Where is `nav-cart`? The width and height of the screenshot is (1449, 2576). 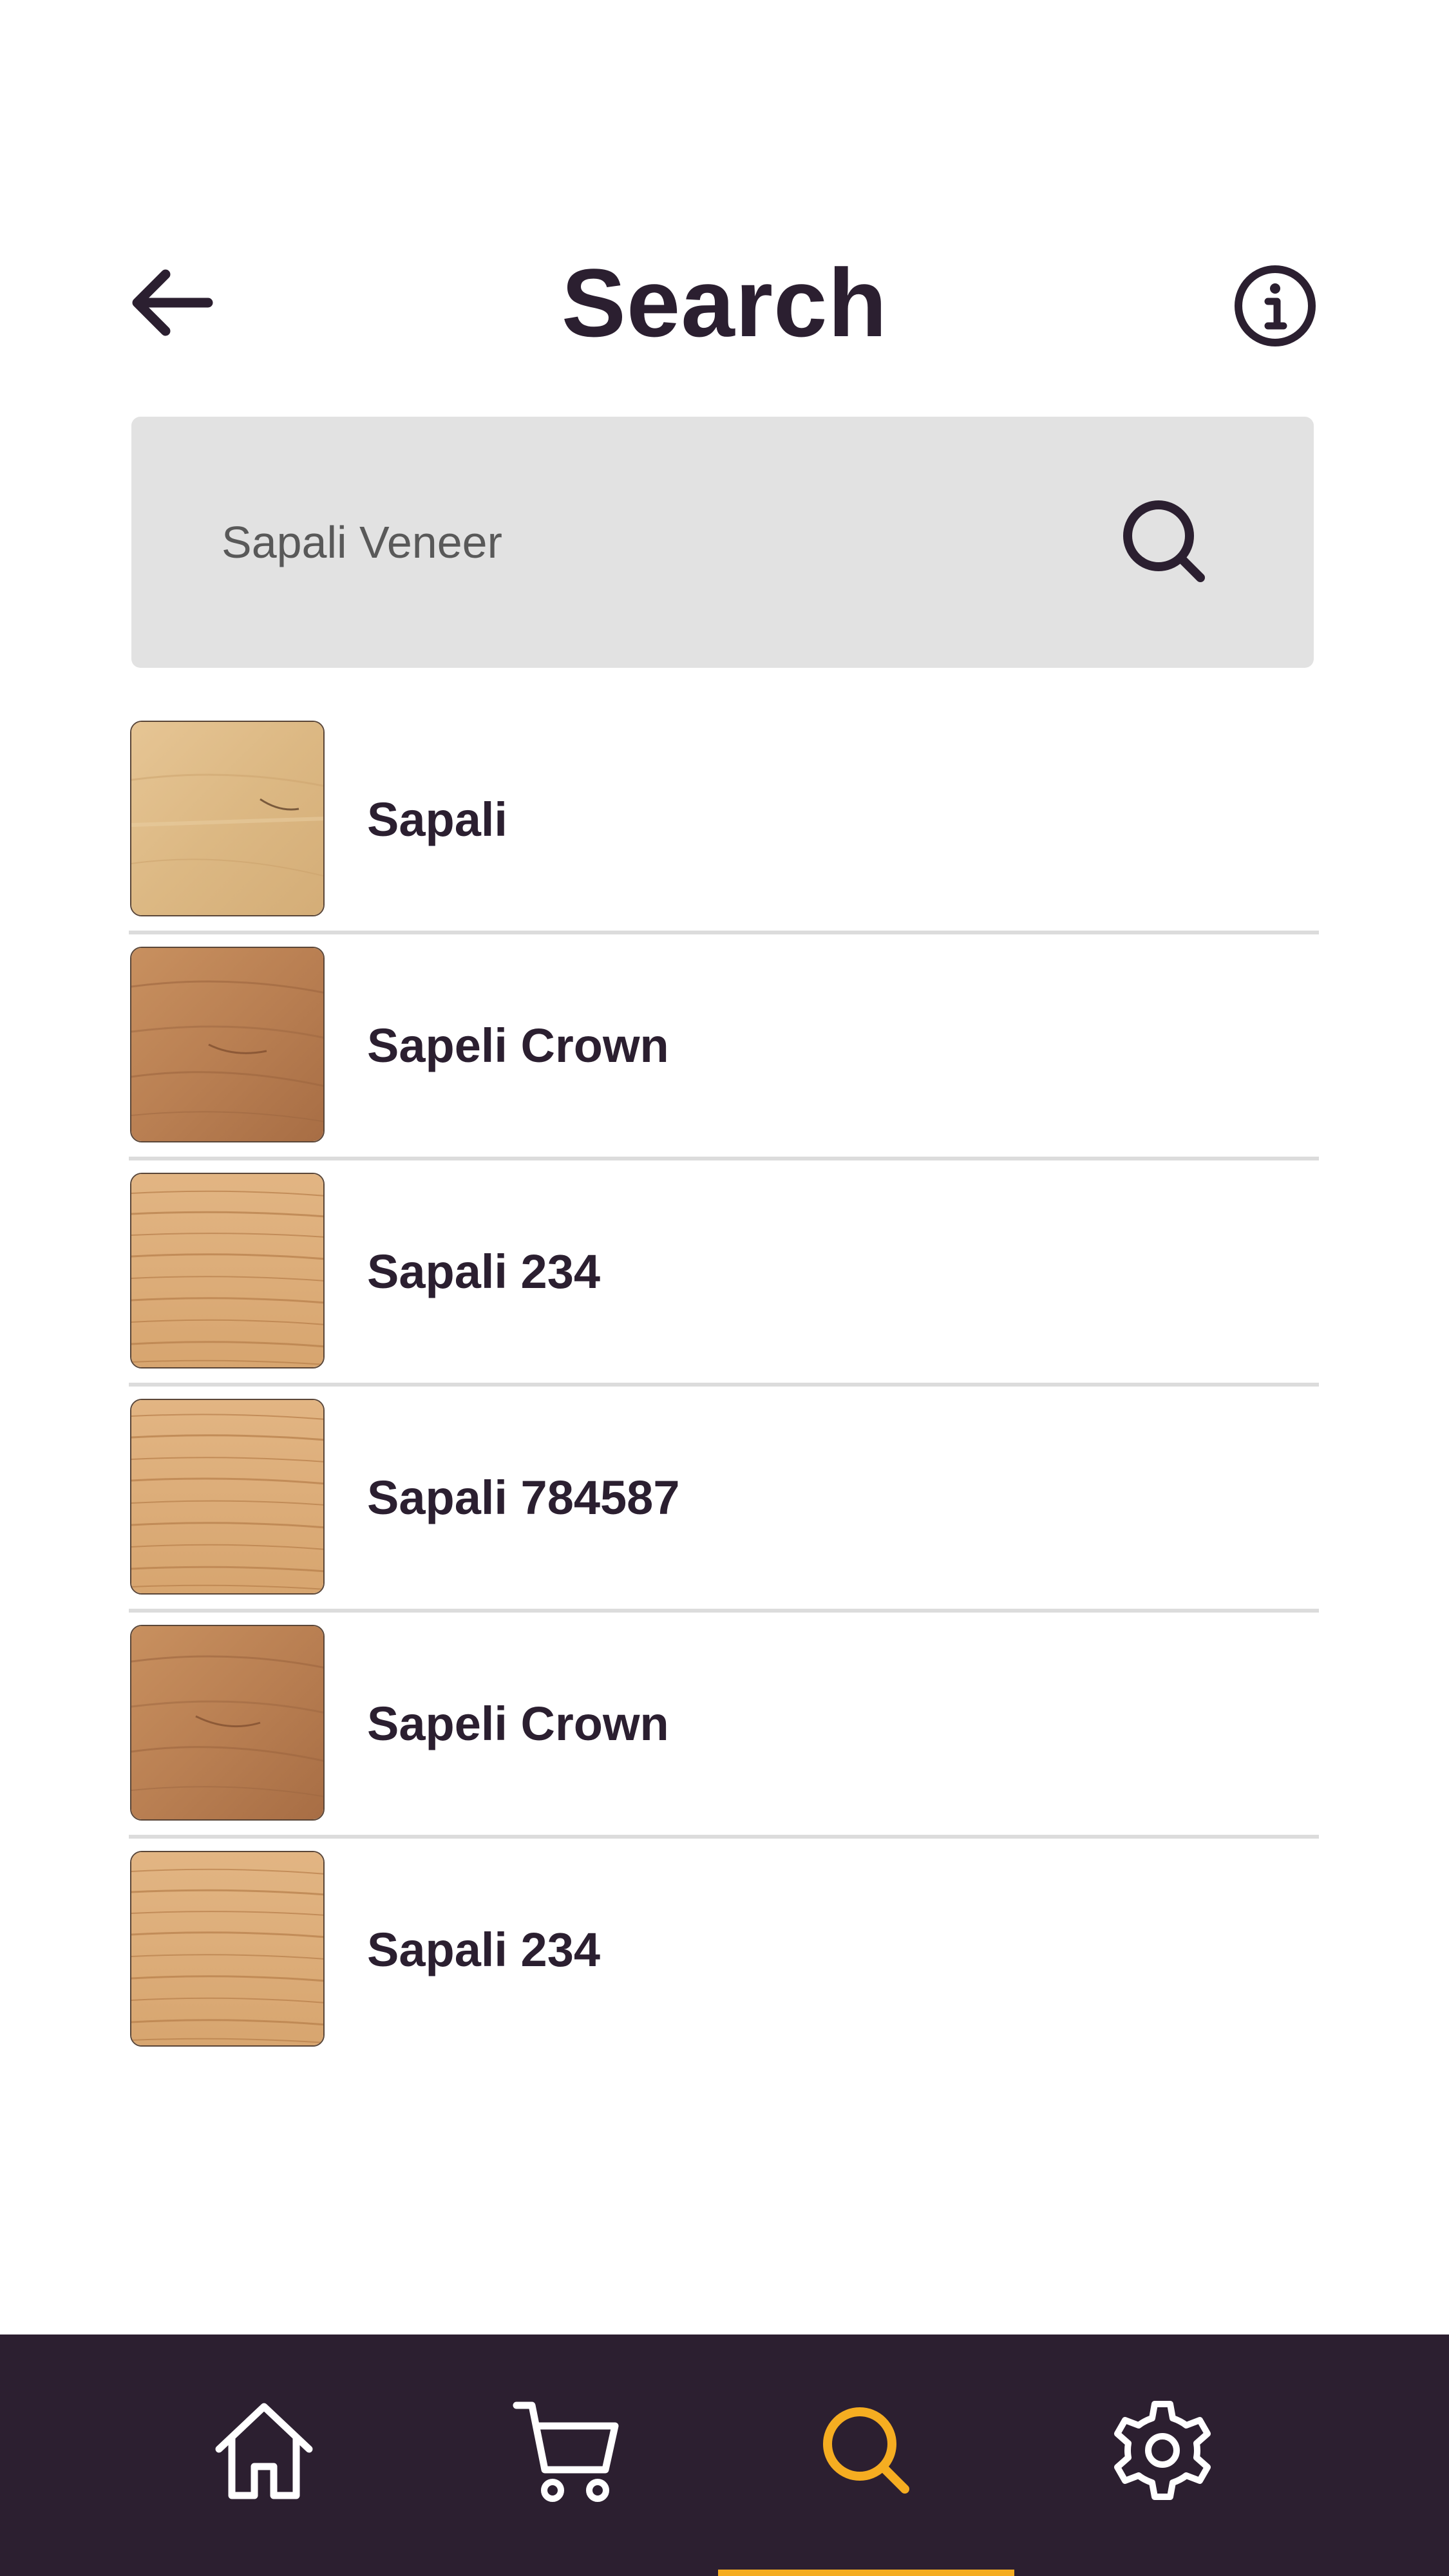 nav-cart is located at coordinates (567, 2456).